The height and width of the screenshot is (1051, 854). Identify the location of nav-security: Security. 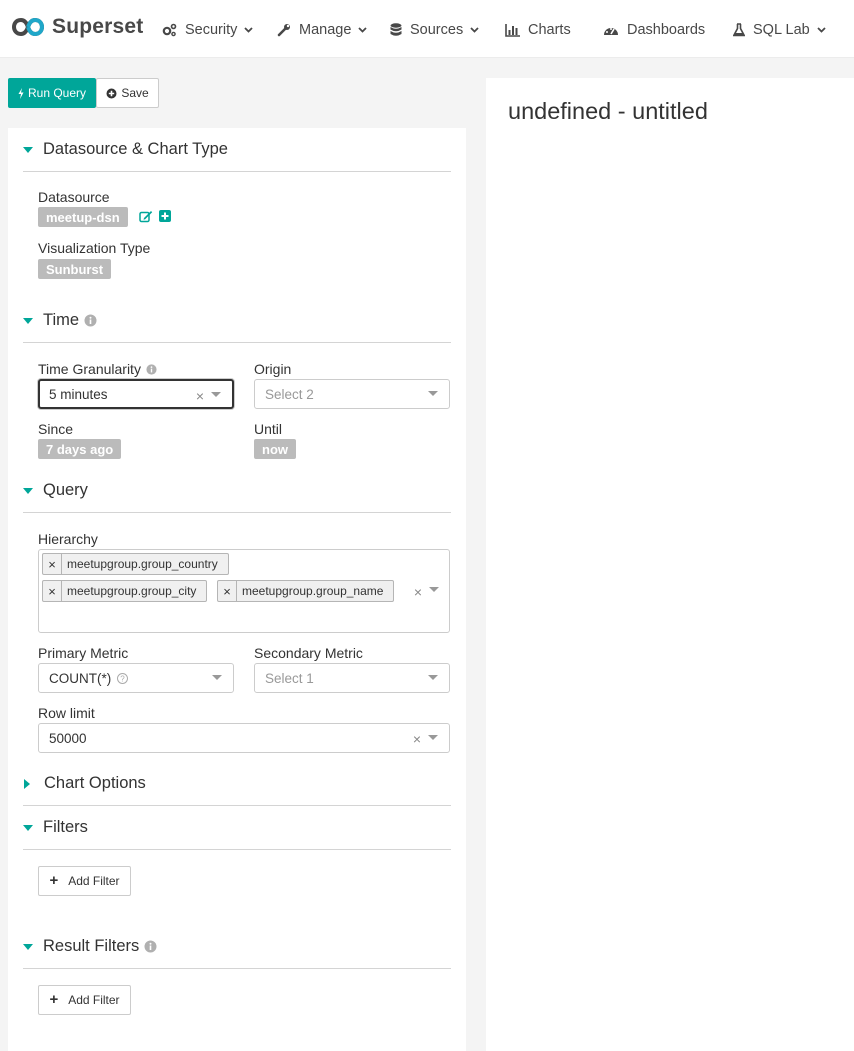
(208, 30).